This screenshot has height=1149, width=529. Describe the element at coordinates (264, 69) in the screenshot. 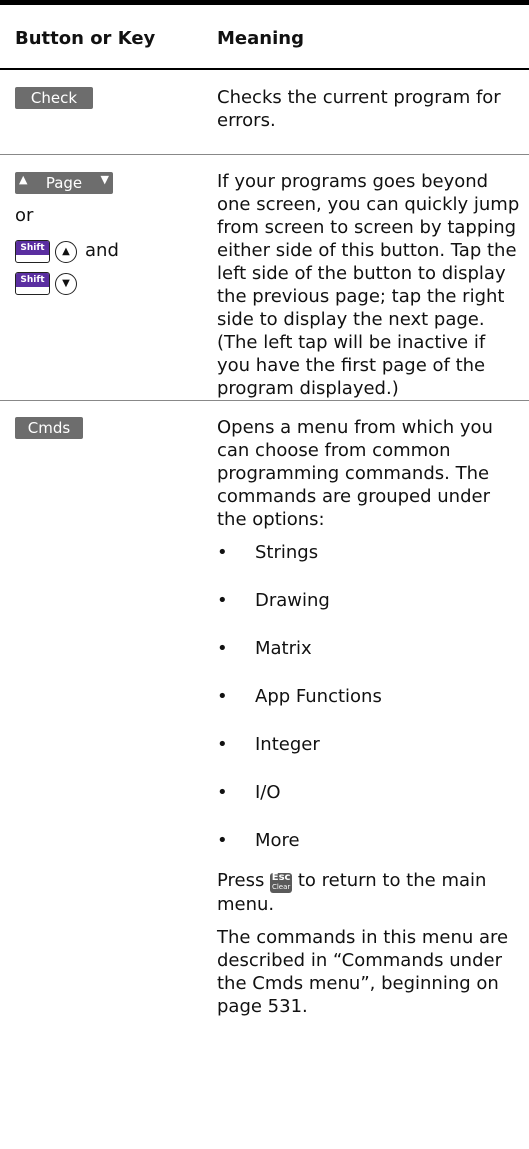

I see `header-rule` at that location.